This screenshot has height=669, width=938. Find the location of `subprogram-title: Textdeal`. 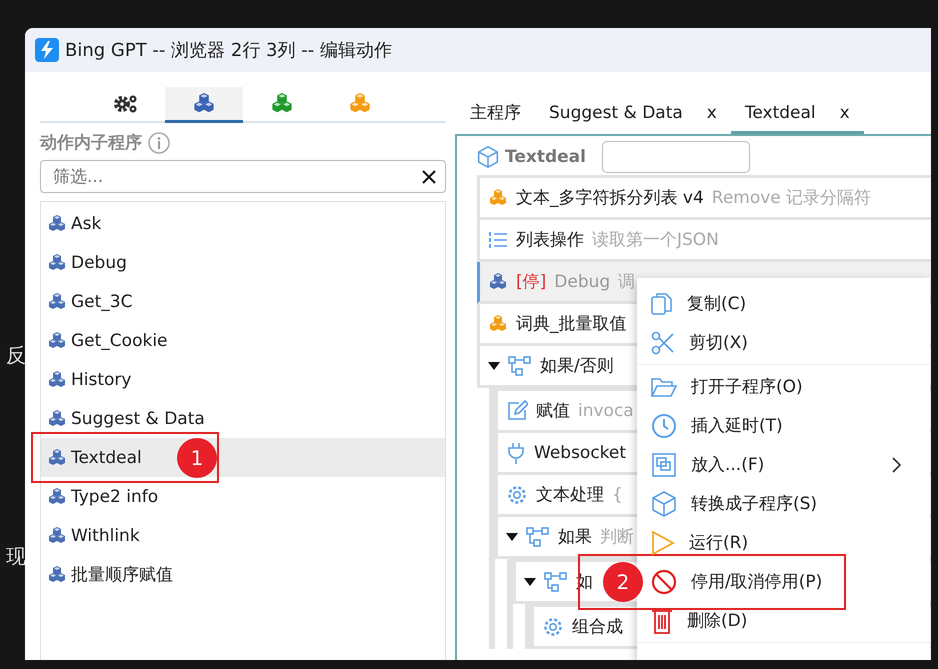

subprogram-title: Textdeal is located at coordinates (545, 157).